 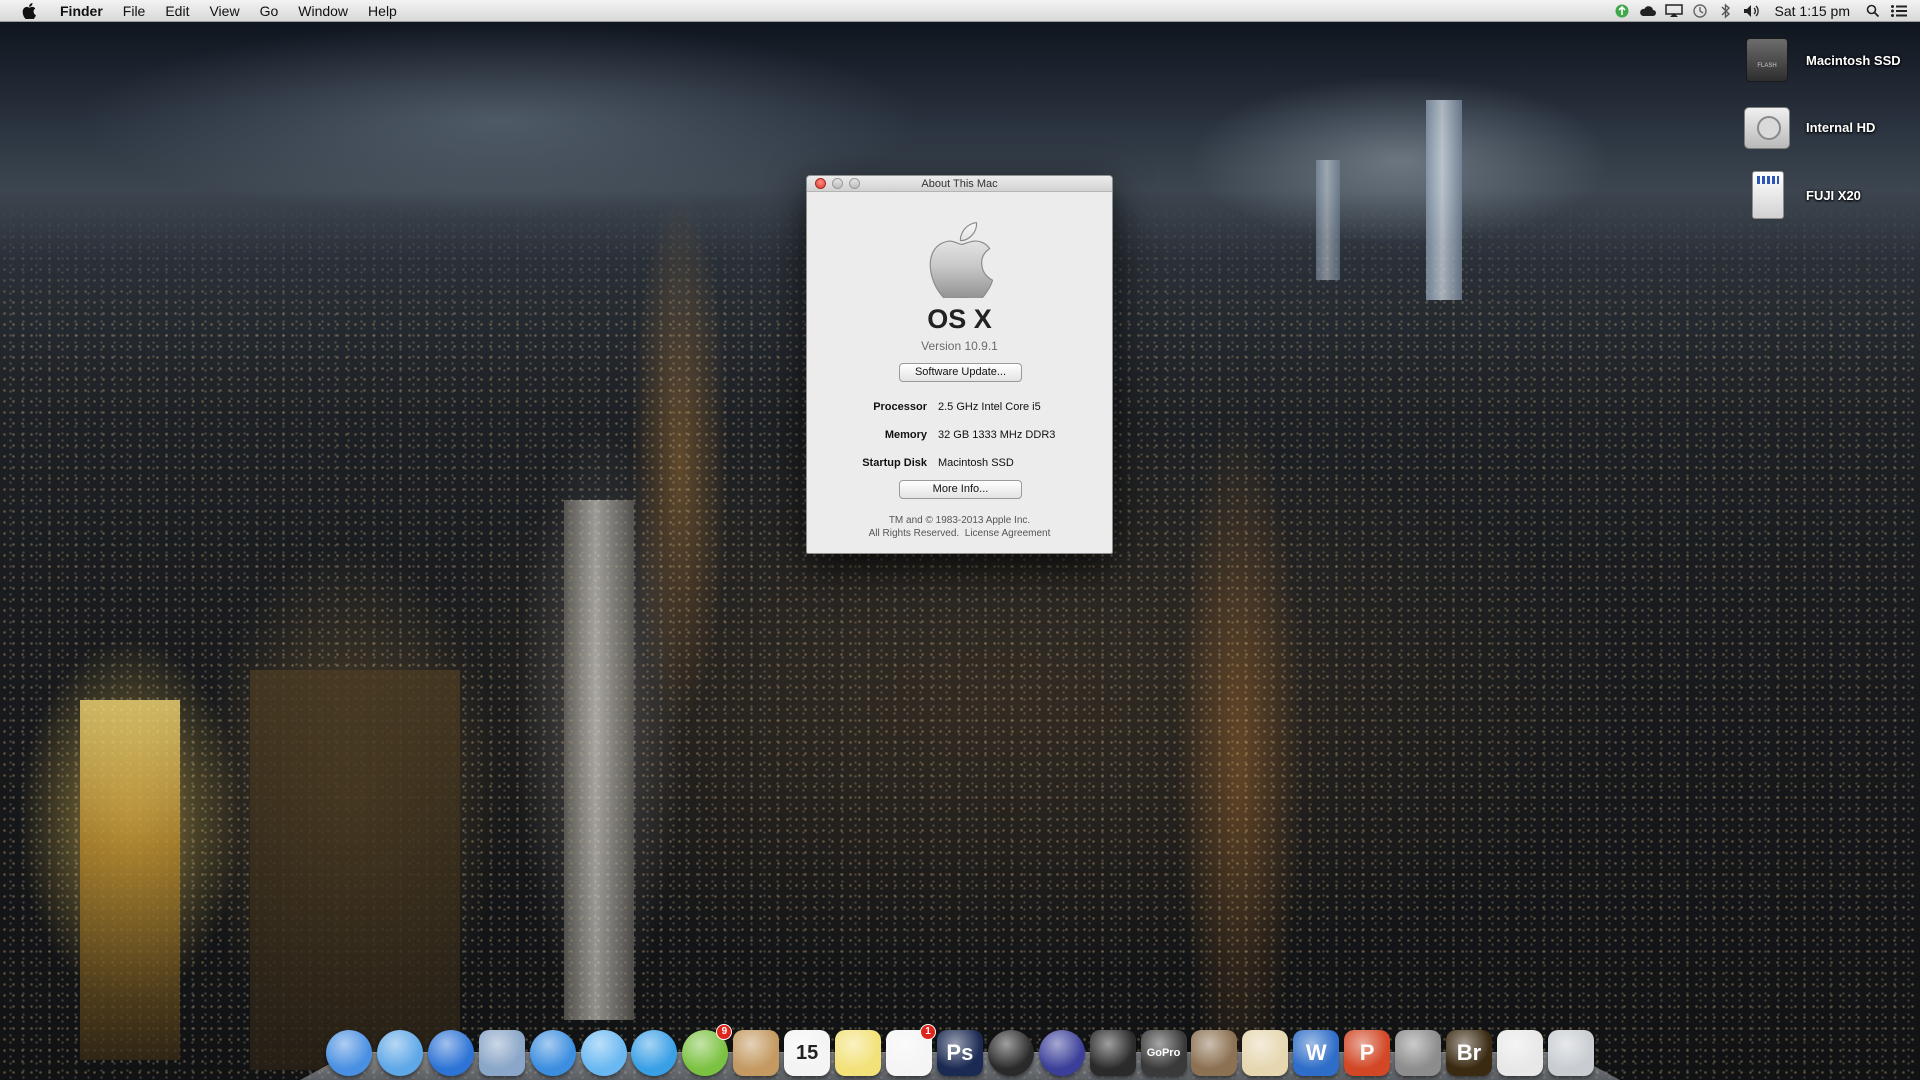 I want to click on dock-item-text: Br, so click(x=1469, y=1052).